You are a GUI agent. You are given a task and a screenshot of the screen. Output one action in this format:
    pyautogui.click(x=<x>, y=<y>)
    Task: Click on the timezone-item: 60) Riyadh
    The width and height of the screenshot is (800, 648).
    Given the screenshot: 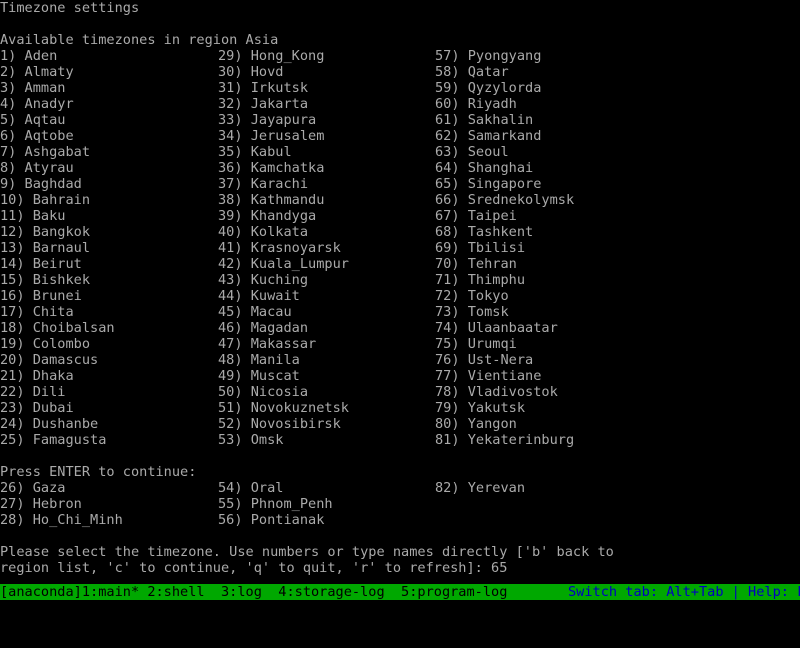 What is the action you would take?
    pyautogui.click(x=476, y=104)
    